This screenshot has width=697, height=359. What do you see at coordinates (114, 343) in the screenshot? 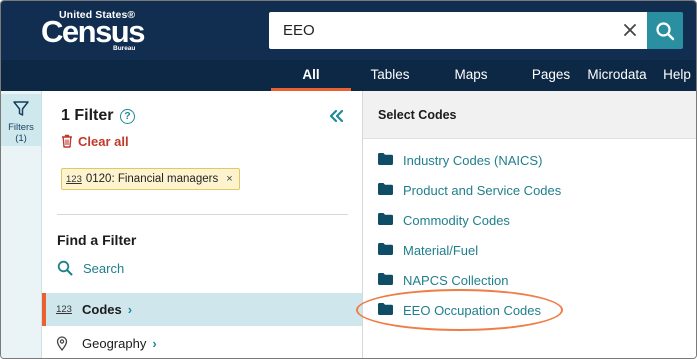
I see `geography-label: Geography` at bounding box center [114, 343].